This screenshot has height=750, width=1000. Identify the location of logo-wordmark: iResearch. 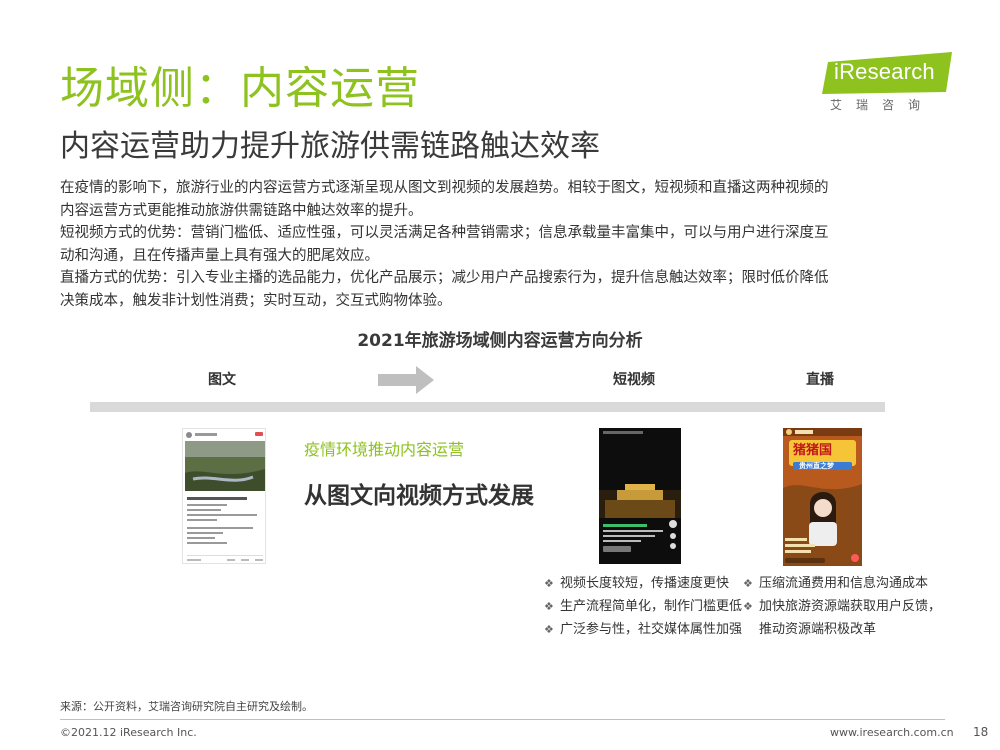
(884, 71).